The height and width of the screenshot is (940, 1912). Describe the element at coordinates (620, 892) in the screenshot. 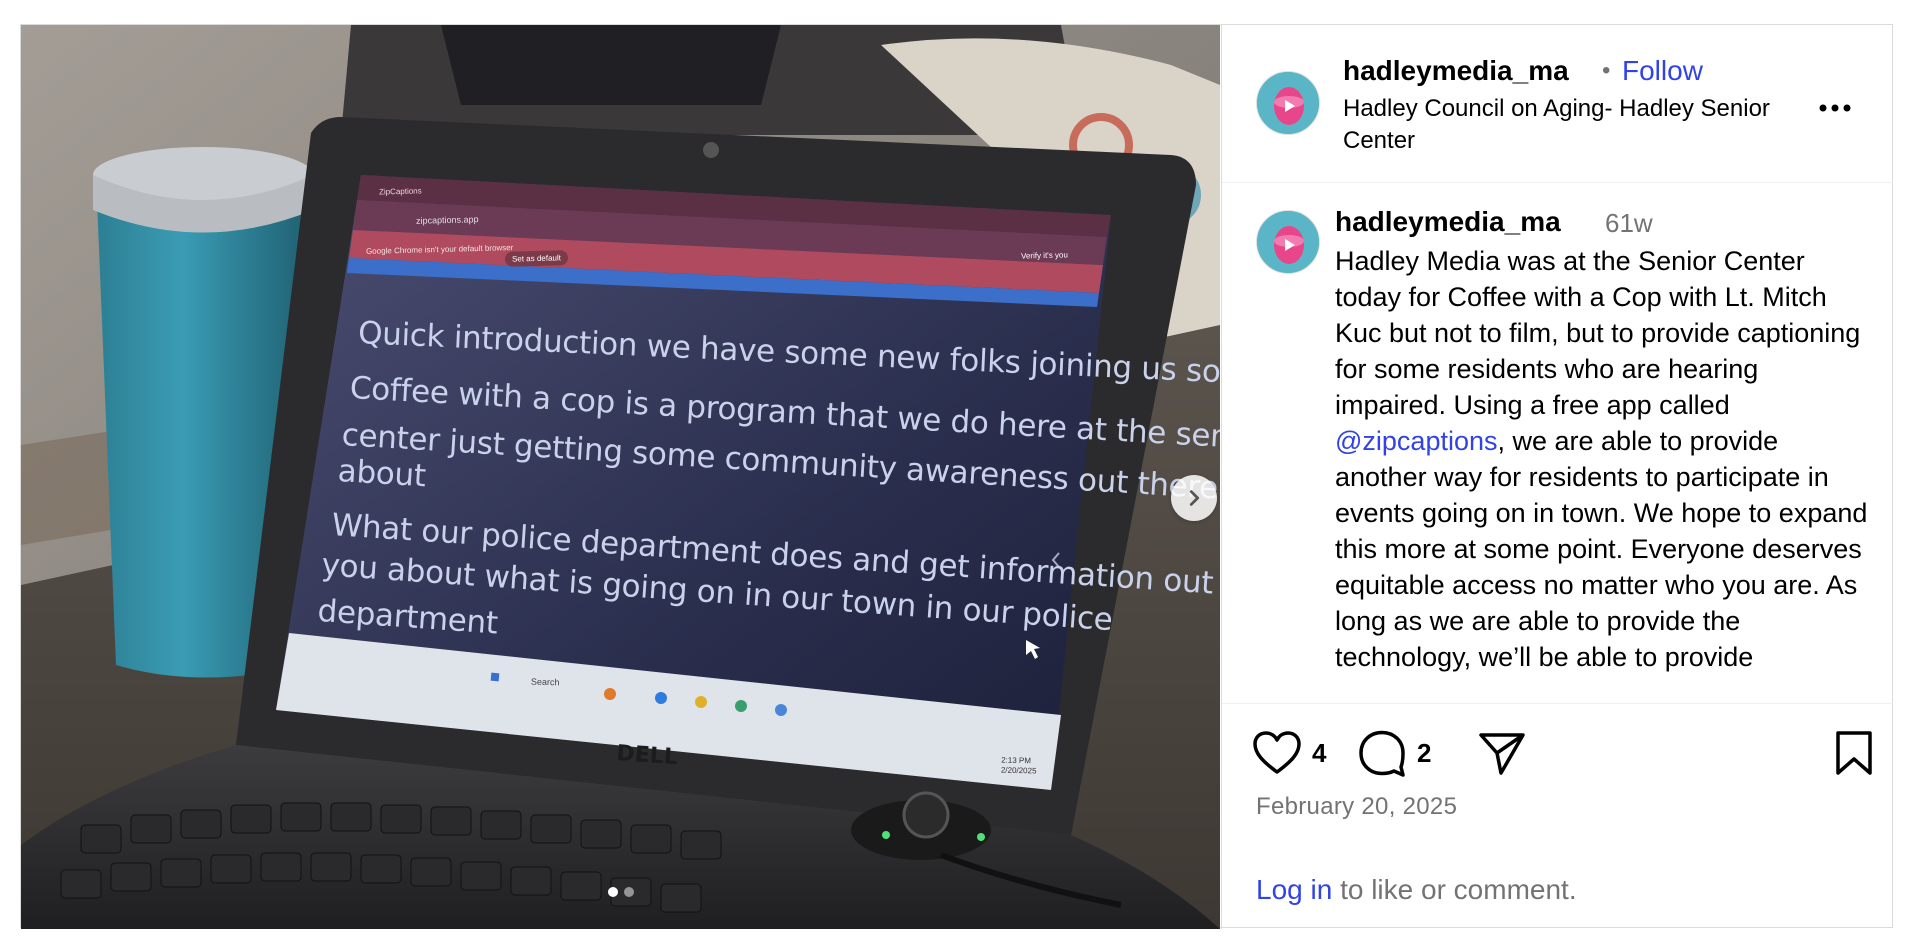

I see `carousel-indicators` at that location.